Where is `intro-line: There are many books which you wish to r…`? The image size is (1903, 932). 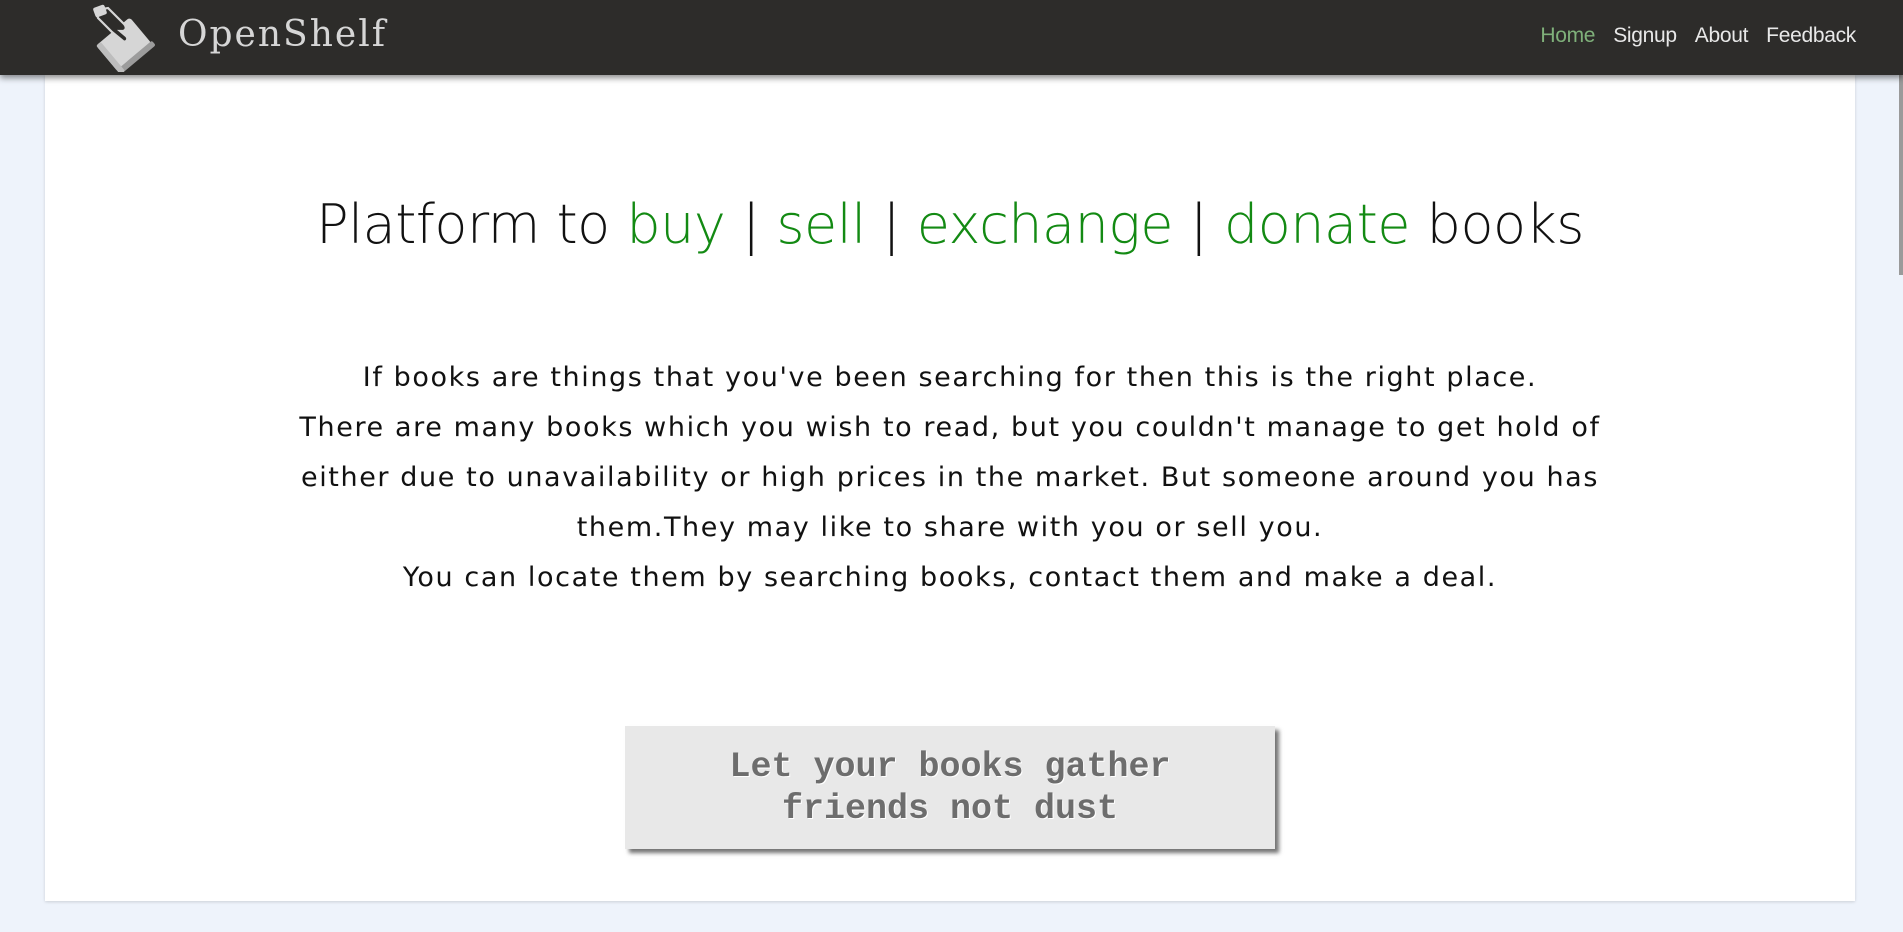 intro-line: There are many books which you wish to r… is located at coordinates (950, 427).